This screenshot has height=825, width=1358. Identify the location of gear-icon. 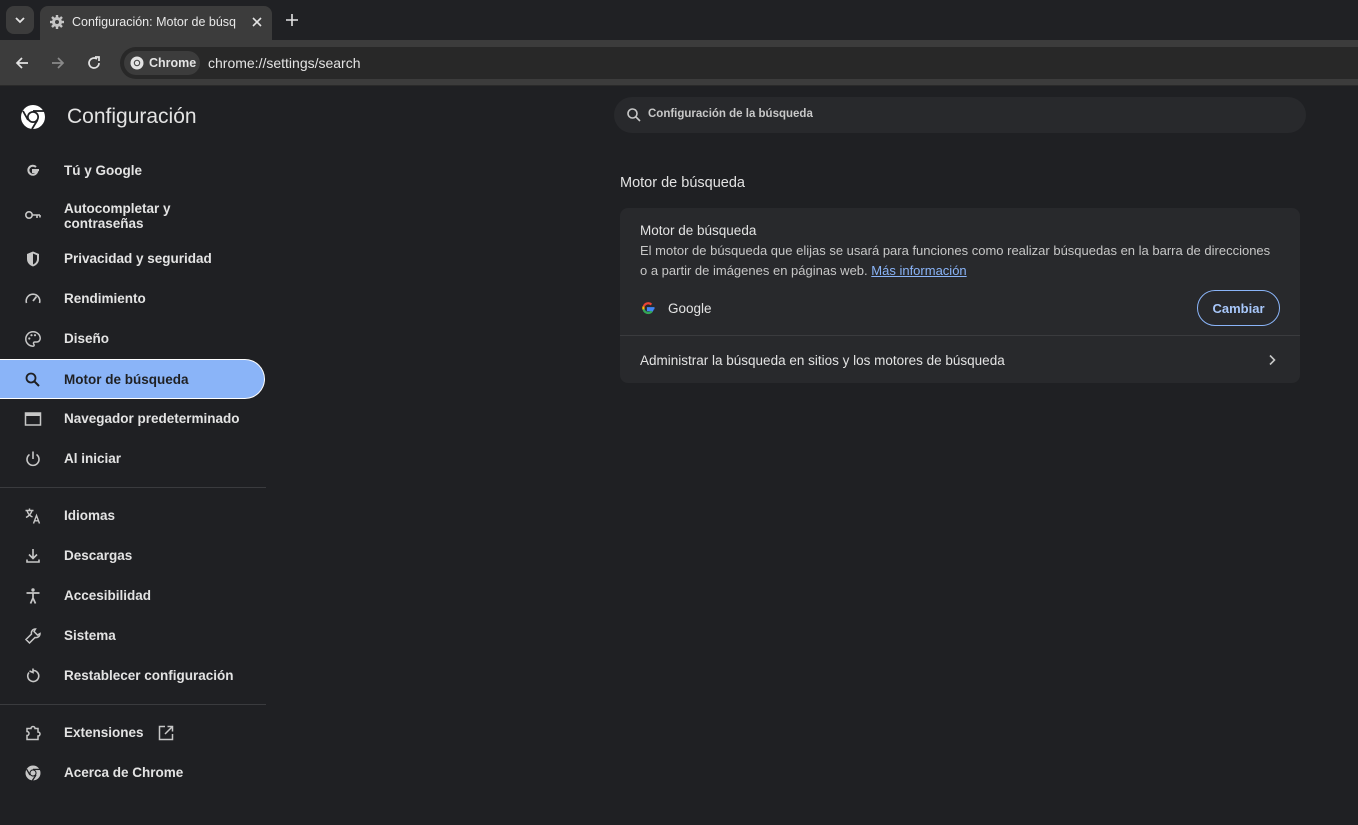
(57, 22).